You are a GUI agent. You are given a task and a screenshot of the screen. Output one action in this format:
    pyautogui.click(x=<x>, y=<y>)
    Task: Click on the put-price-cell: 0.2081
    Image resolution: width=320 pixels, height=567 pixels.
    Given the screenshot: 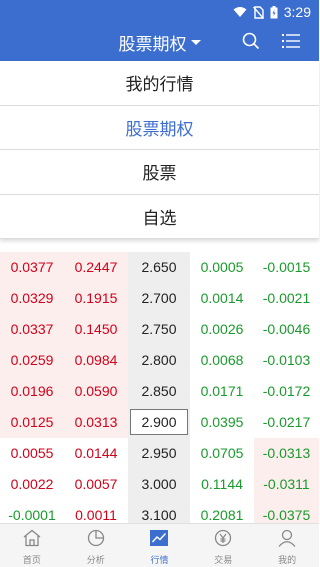 What is the action you would take?
    pyautogui.click(x=222, y=511)
    